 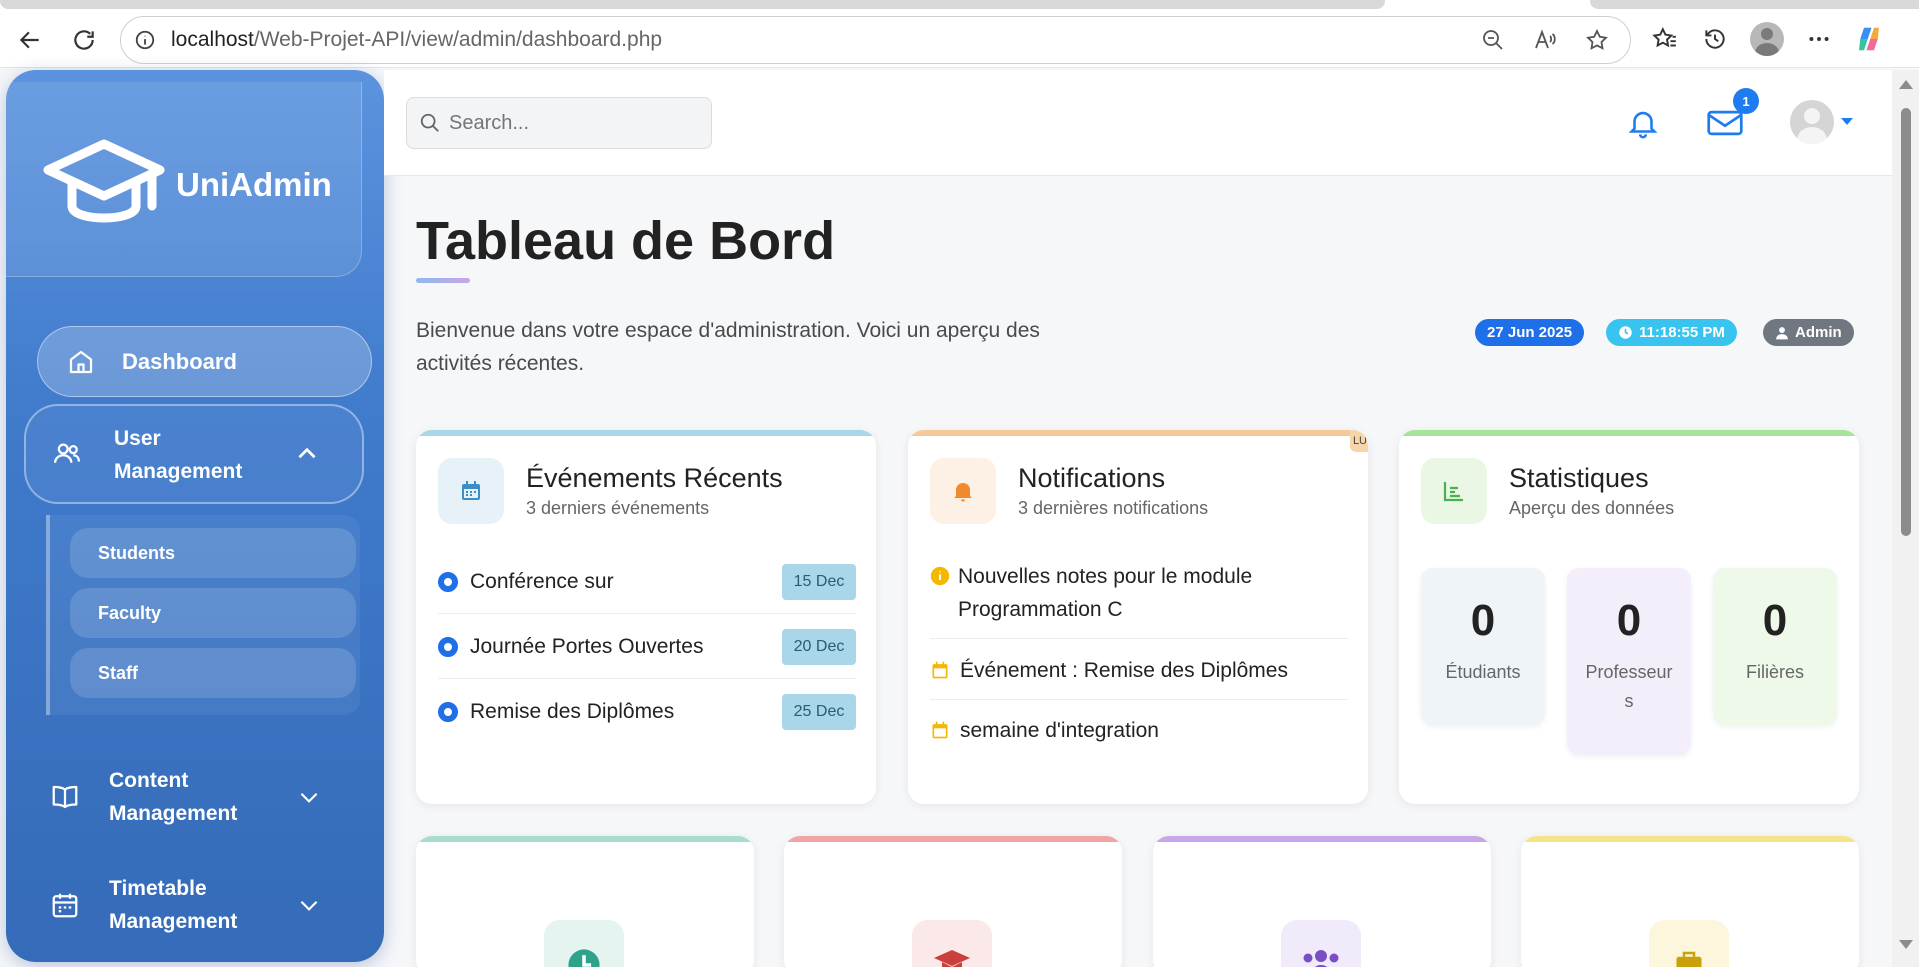 I want to click on quick-card-clock, so click(x=585, y=901).